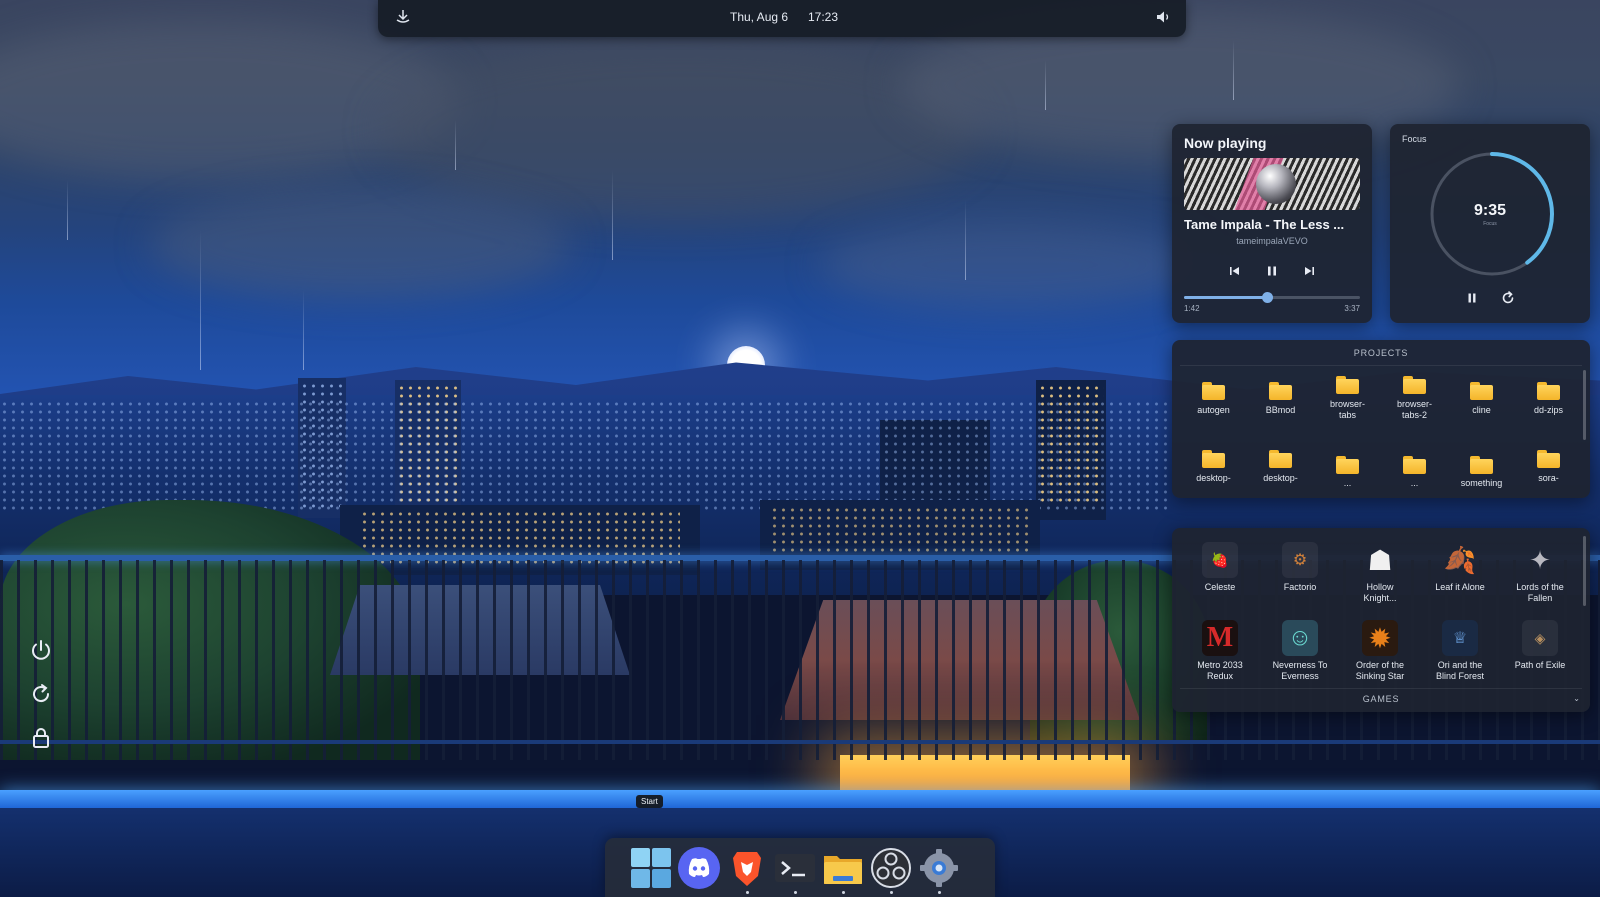  I want to click on file-explorer-icon, so click(843, 870).